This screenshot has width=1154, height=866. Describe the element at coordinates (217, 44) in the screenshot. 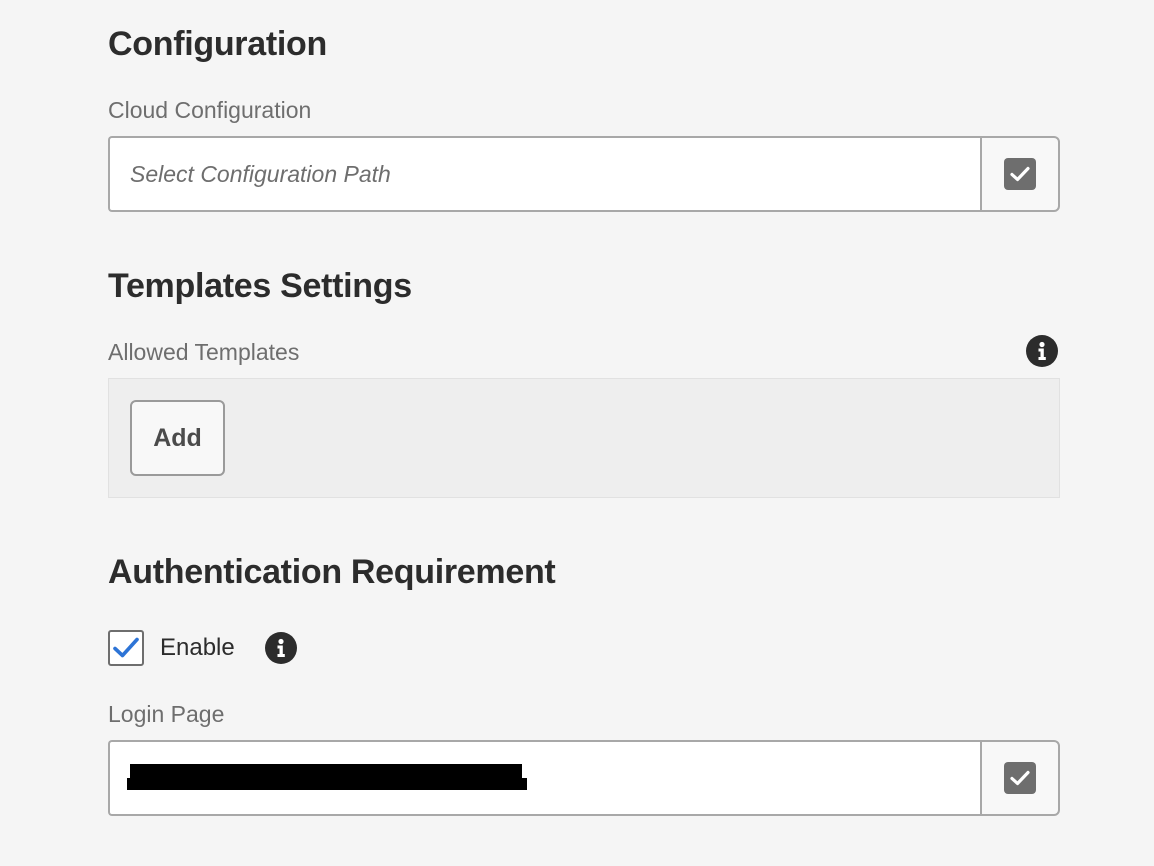

I see `configuration-heading: Configuration` at that location.